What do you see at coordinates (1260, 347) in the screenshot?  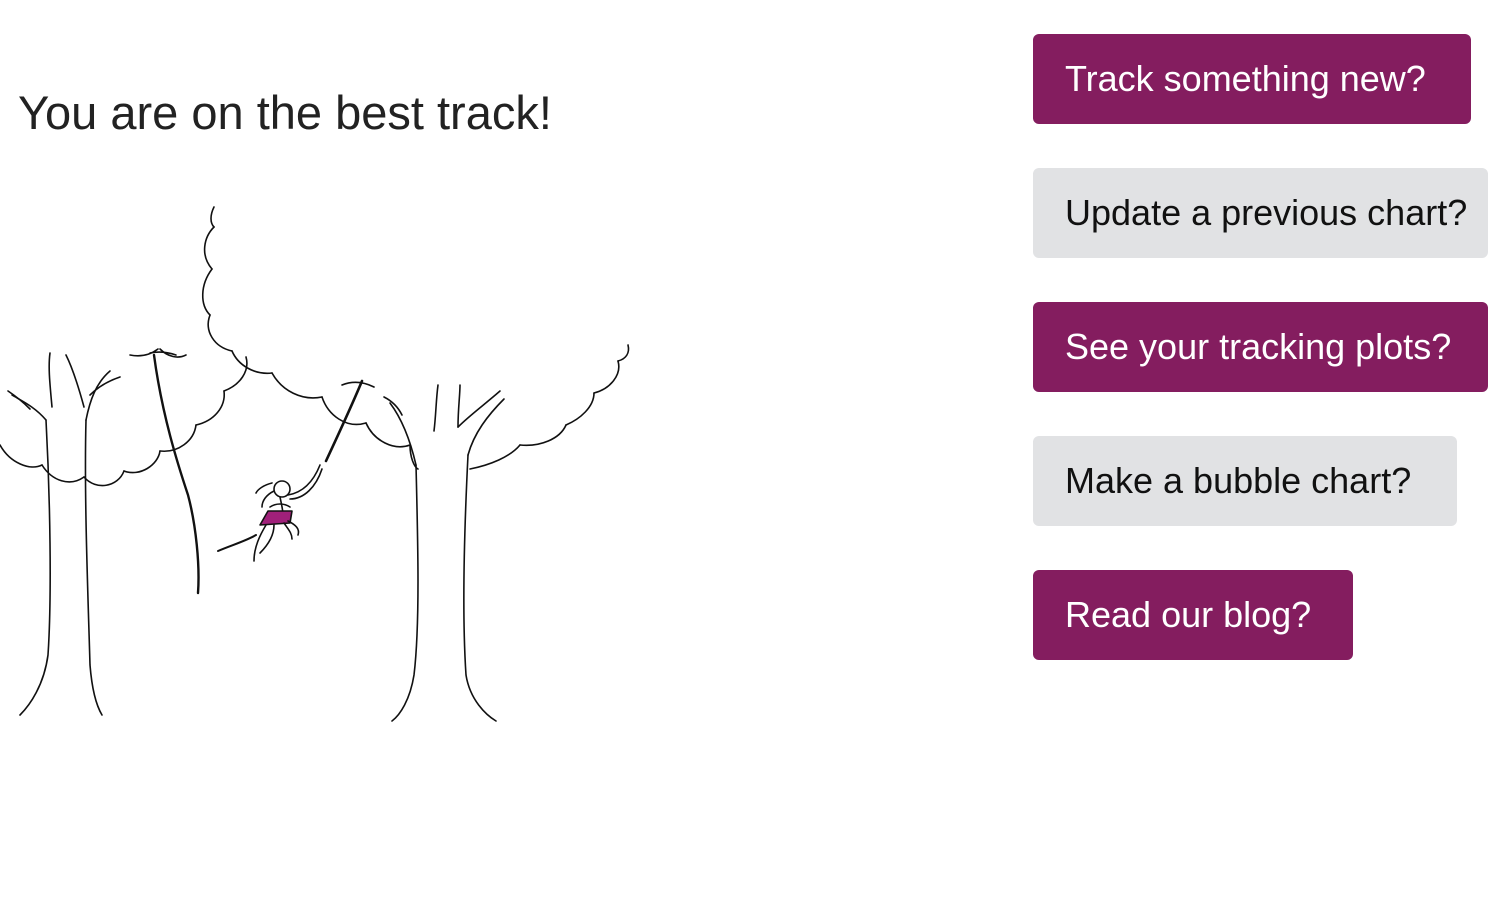 I see `see-tracking-plots-button: See your tracking plots?` at bounding box center [1260, 347].